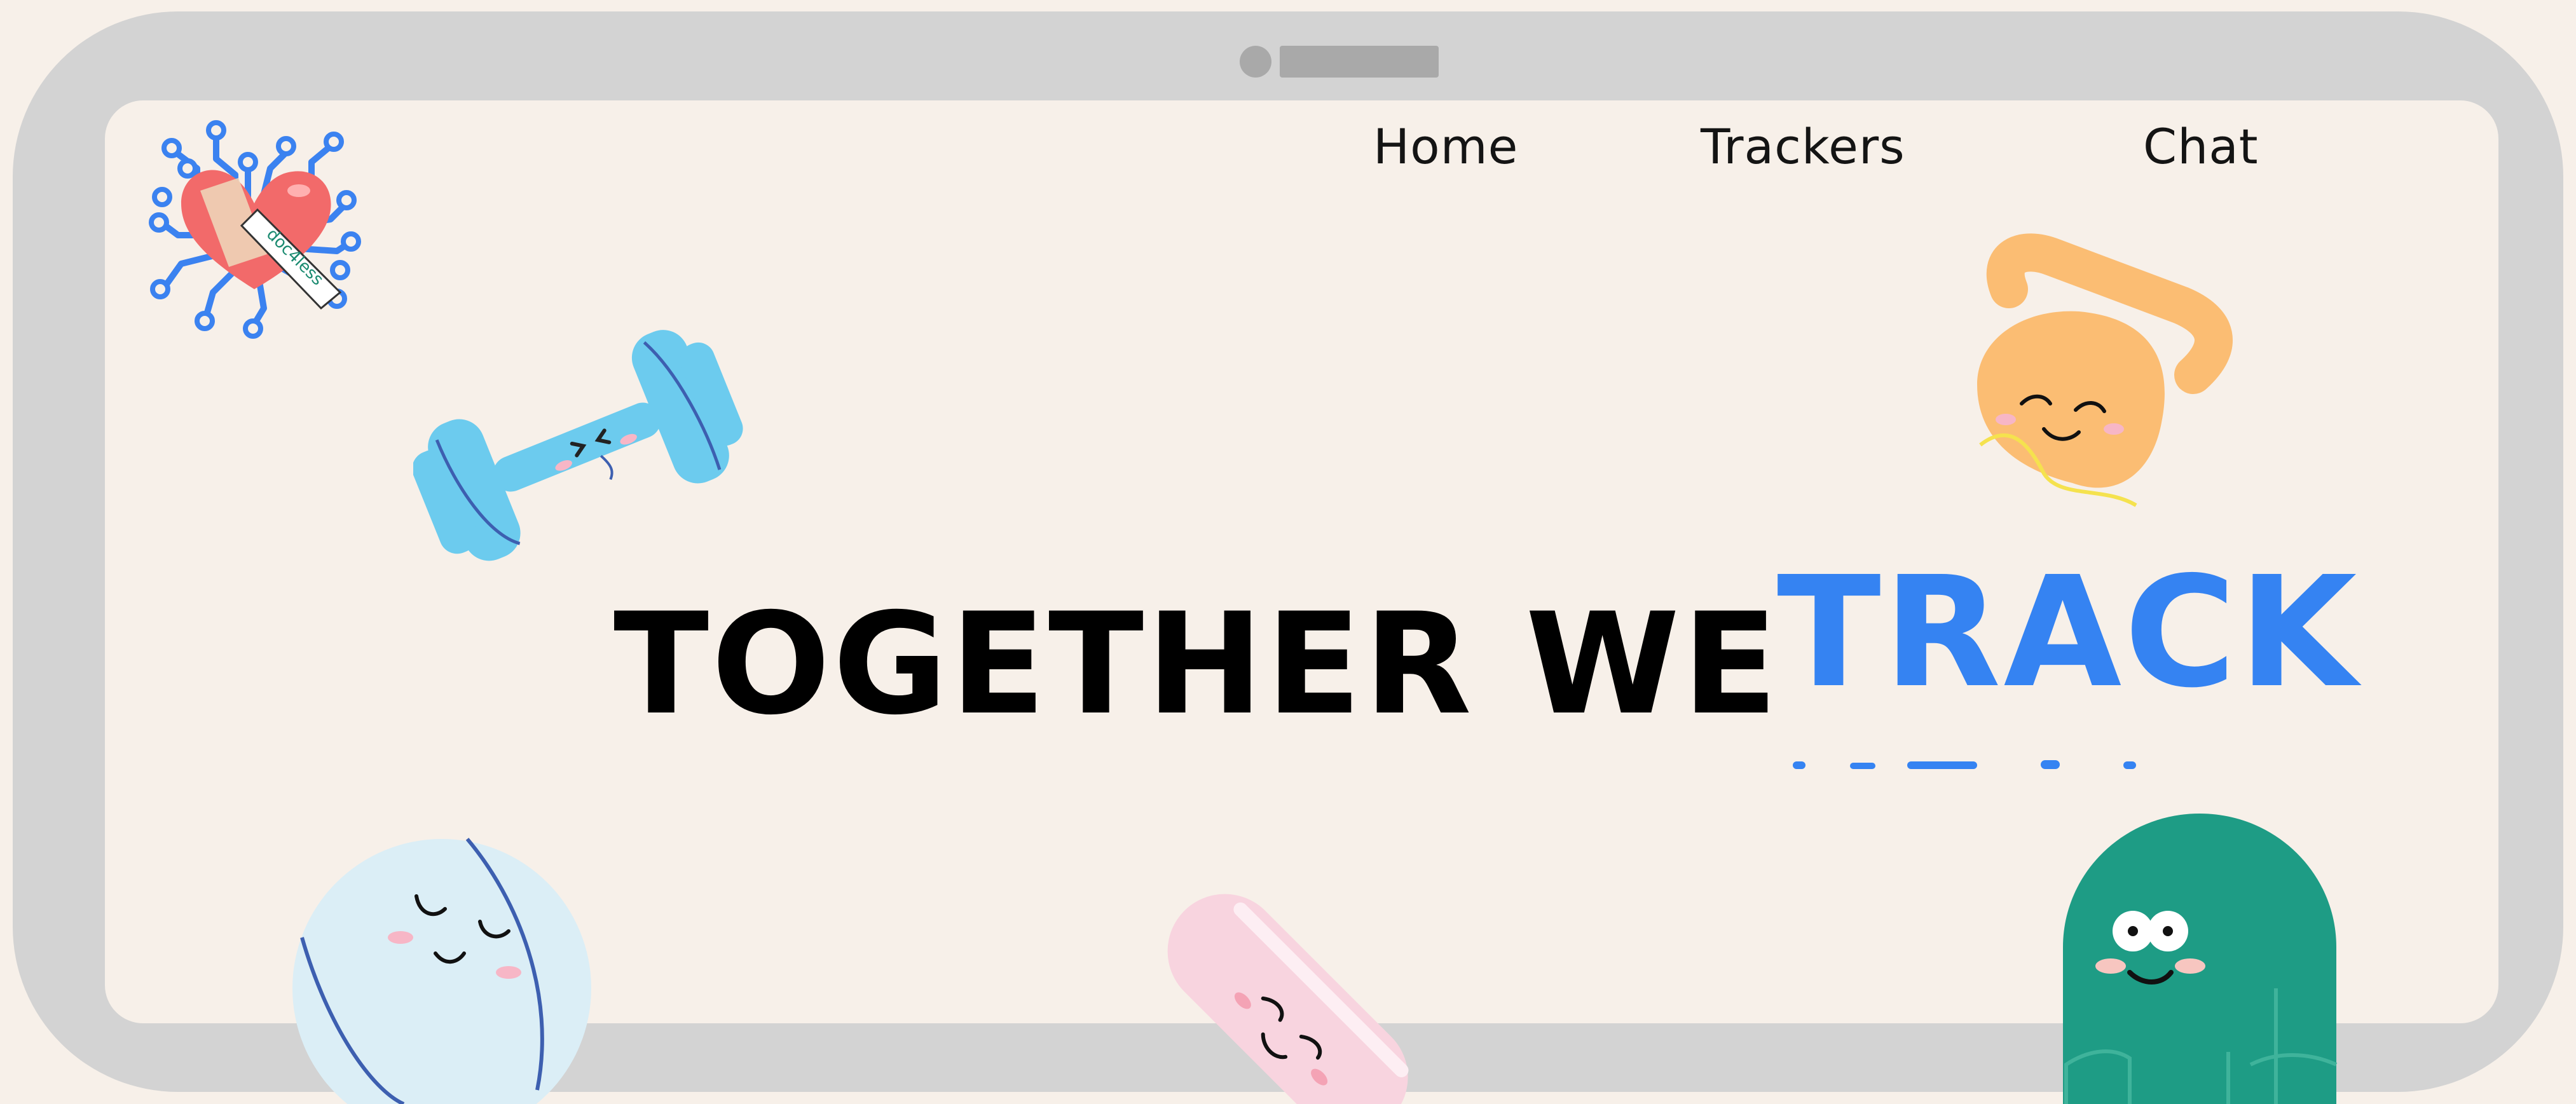 The height and width of the screenshot is (1104, 2576). I want to click on hero-accent-reflection, so click(1964, 764).